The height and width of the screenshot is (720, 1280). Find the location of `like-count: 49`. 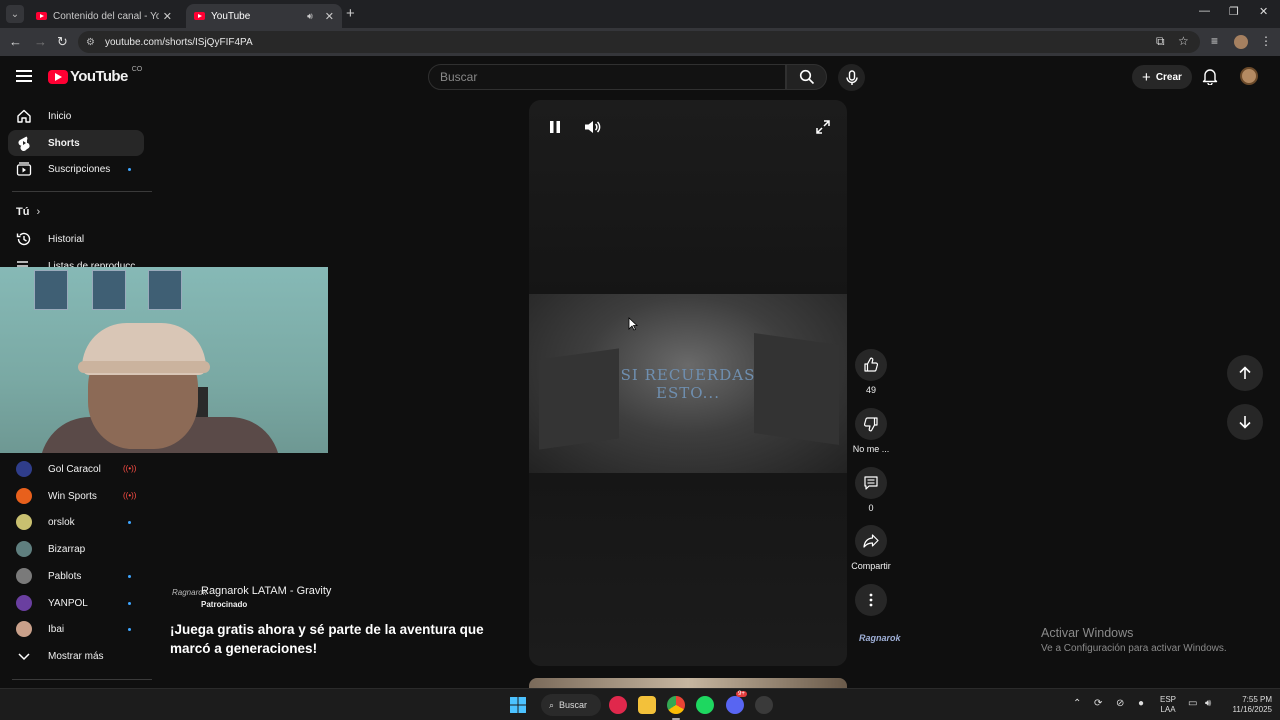

like-count: 49 is located at coordinates (870, 390).